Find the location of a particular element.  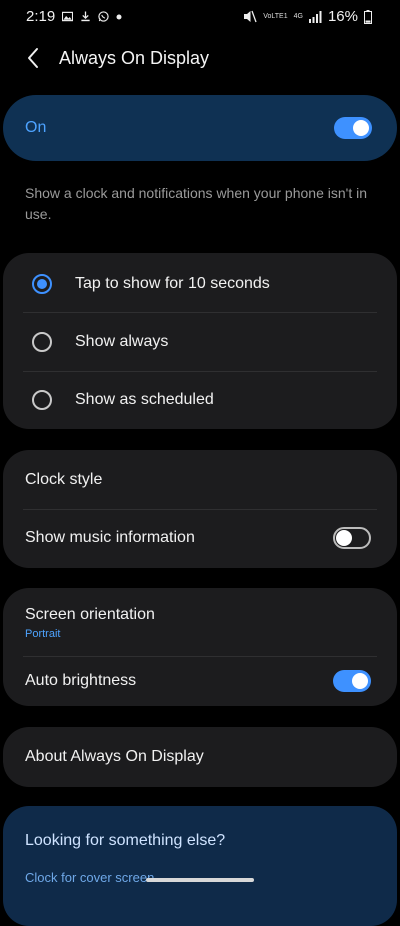

radio-option-label: Show always is located at coordinates (122, 341).